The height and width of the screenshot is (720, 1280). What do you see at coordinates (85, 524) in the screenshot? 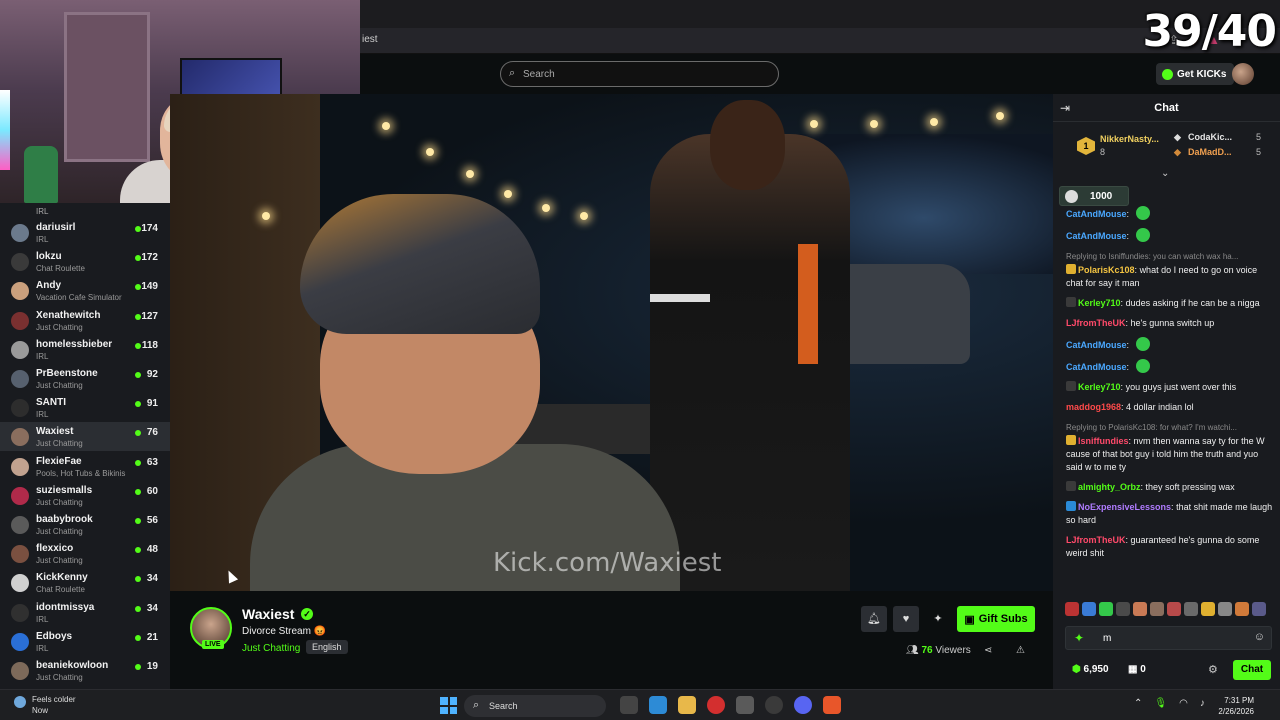
I see `sidebar-item-baabybrook: baabybrook Just Chatting 56` at bounding box center [85, 524].